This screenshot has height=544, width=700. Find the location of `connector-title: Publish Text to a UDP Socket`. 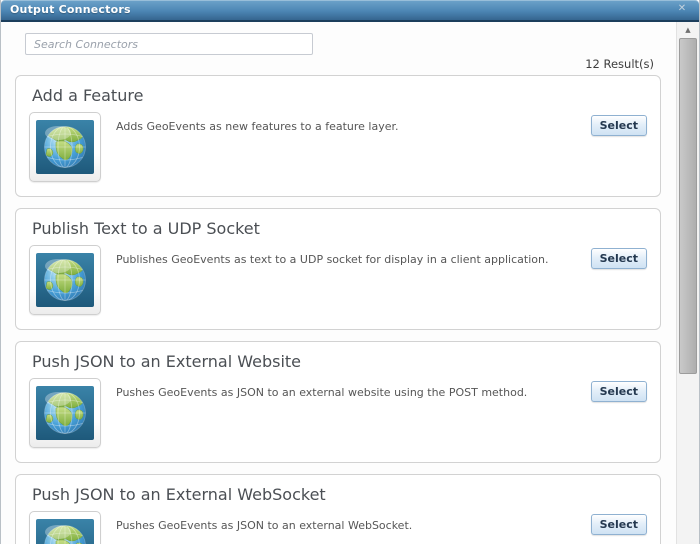

connector-title: Publish Text to a UDP Socket is located at coordinates (146, 228).